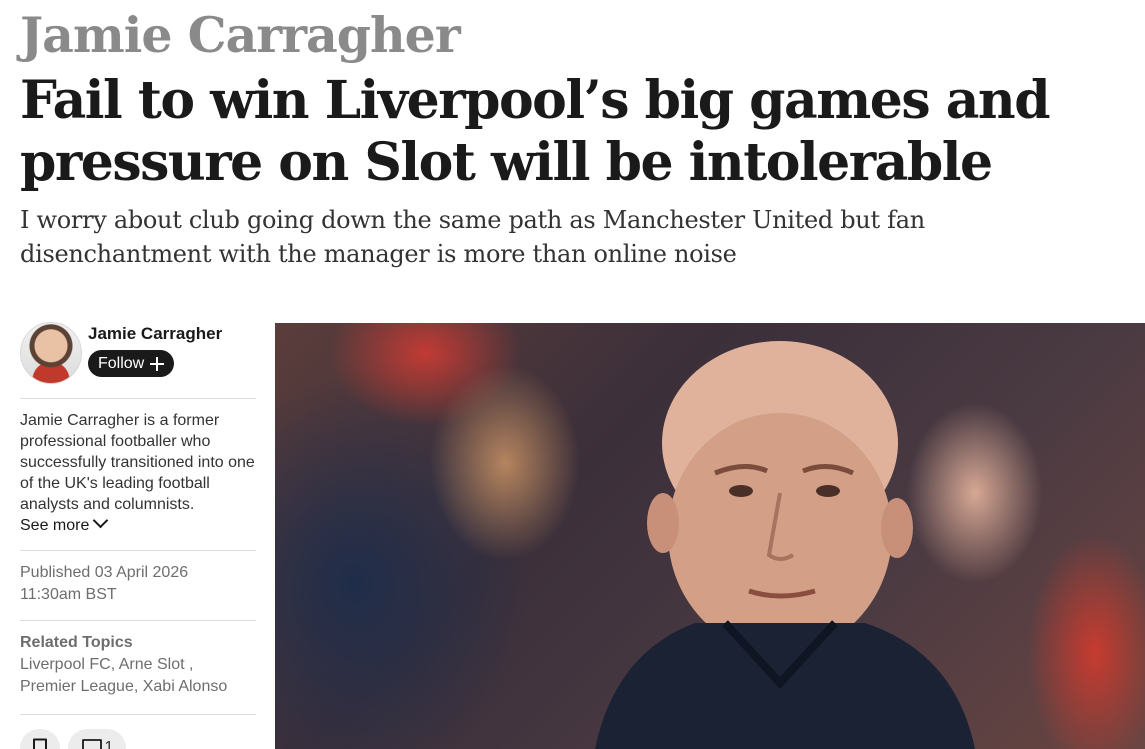  Describe the element at coordinates (91, 744) in the screenshot. I see `comment-icon` at that location.